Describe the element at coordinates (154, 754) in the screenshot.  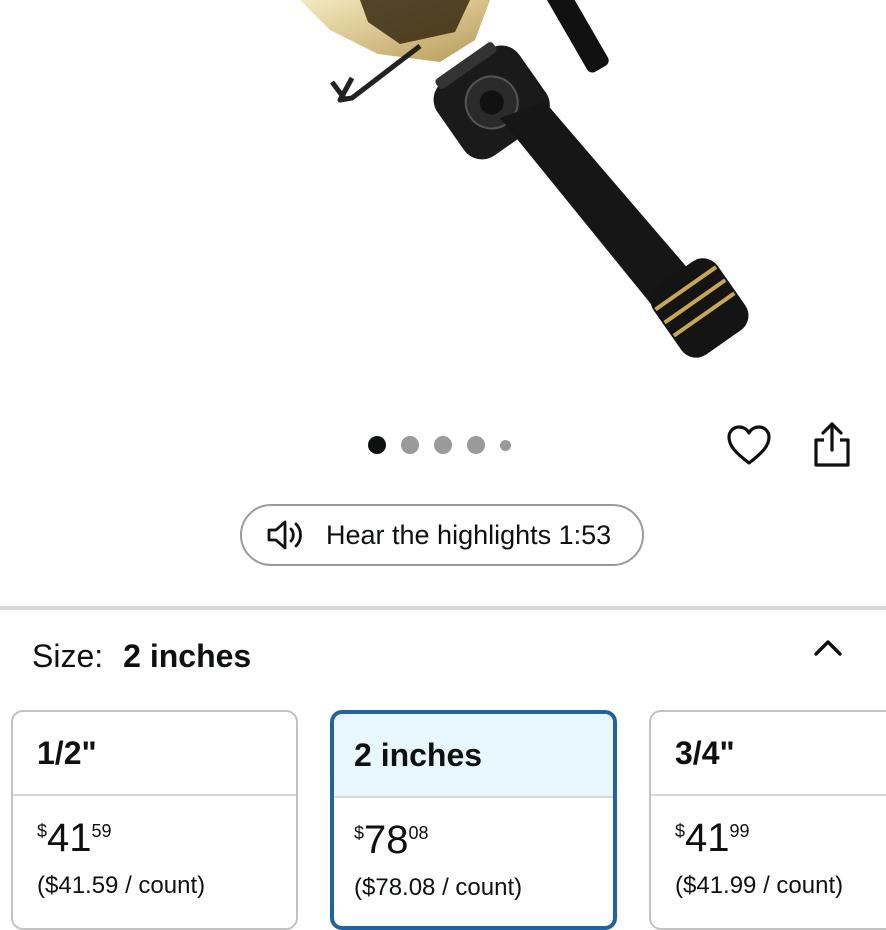
I see `size-option-name: 1/2"` at that location.